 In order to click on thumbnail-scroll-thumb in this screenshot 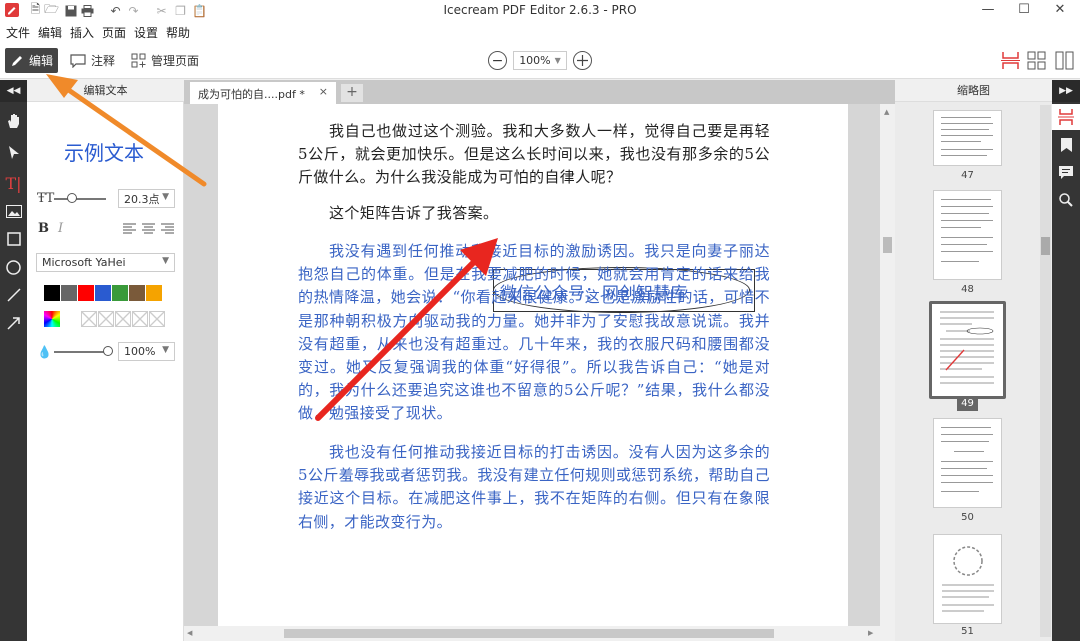, I will do `click(1045, 246)`.